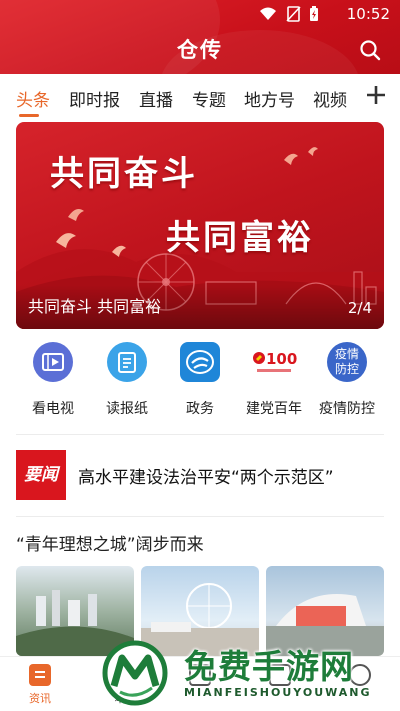 The width and height of the screenshot is (400, 711). I want to click on quick-entry-grid: 看电视 读报纸 政务 100 建党百年 疫情防控 疫情防控, so click(200, 382).